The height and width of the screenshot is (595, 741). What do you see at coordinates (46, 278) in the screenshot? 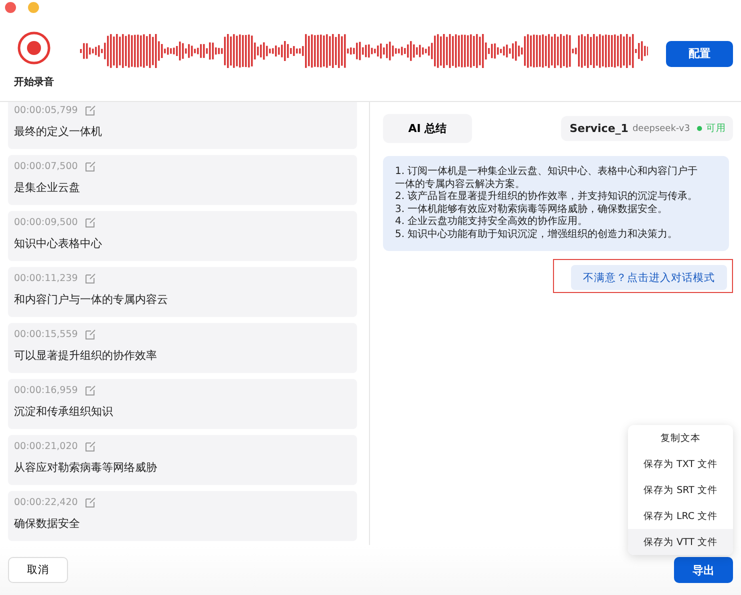
I see `timestamp: 00:00:11,239` at bounding box center [46, 278].